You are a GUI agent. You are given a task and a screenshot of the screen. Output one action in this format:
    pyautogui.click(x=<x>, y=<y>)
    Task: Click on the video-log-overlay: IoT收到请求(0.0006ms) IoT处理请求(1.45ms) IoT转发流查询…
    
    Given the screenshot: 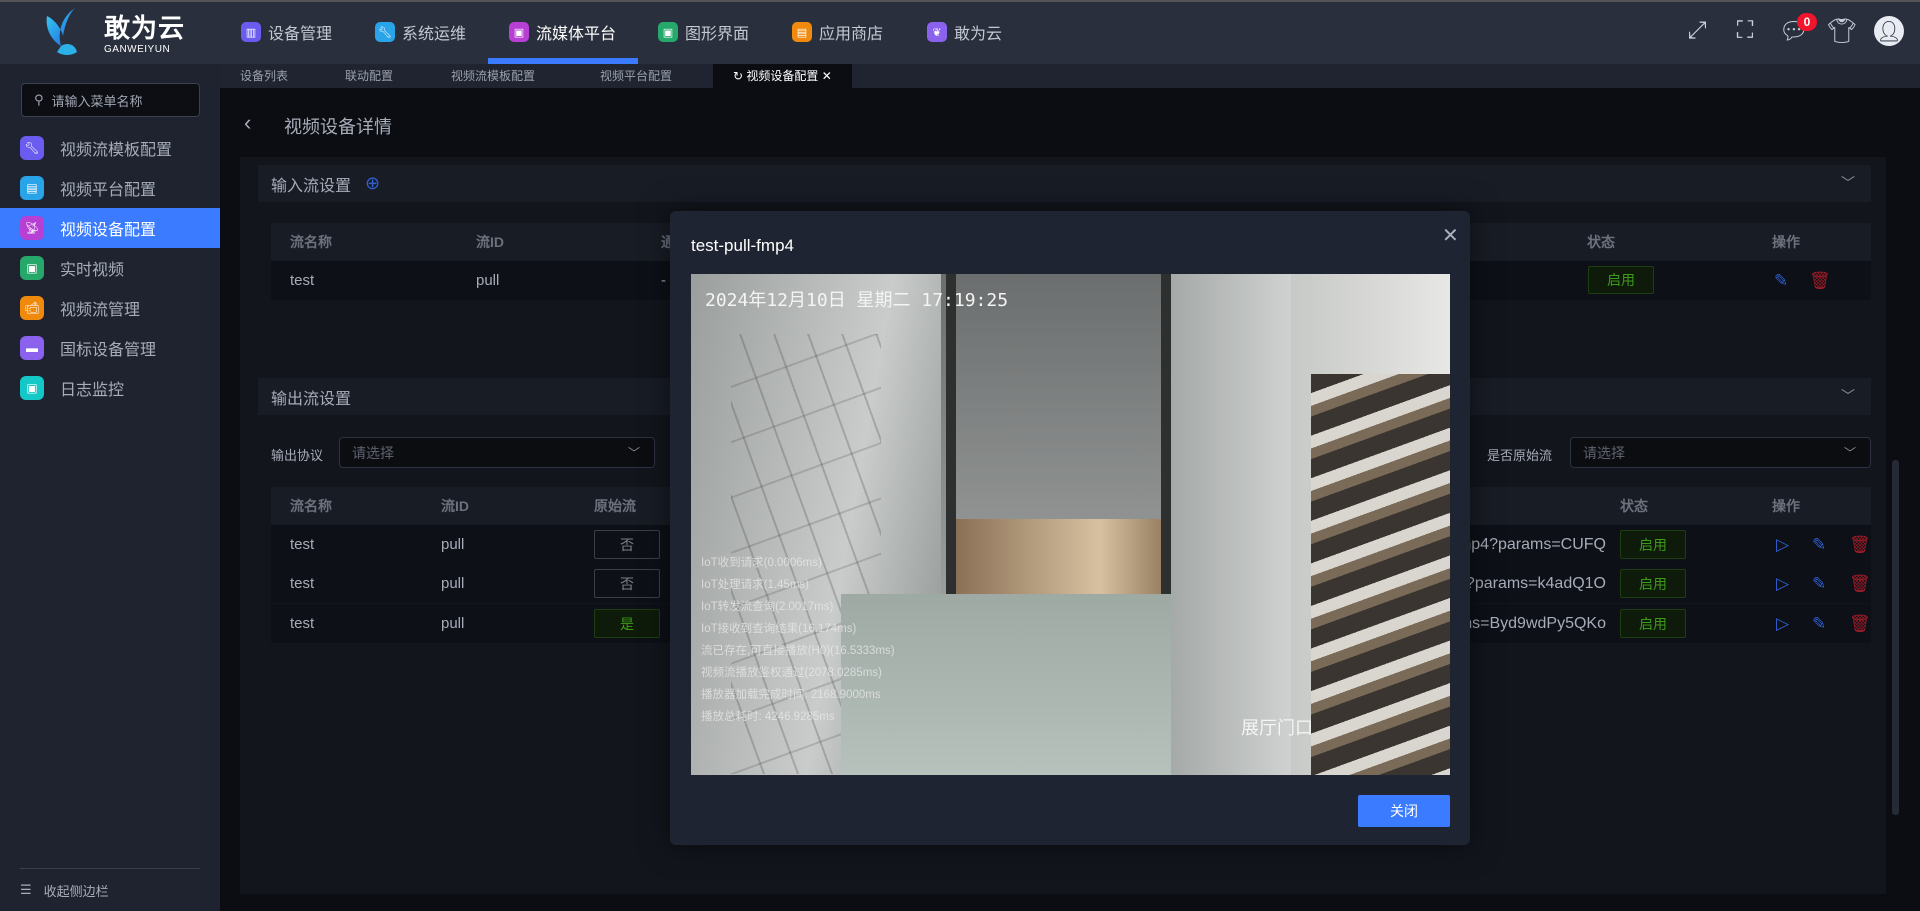 What is the action you would take?
    pyautogui.click(x=841, y=652)
    